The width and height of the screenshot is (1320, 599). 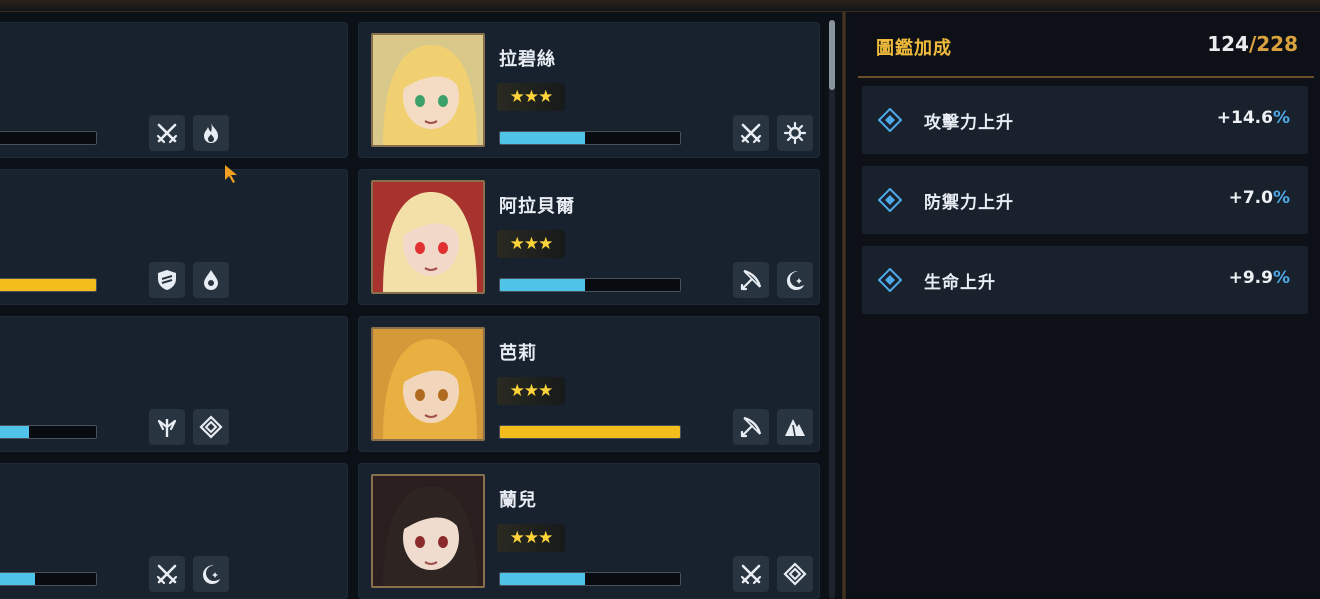 I want to click on stat-value: +14.6%, so click(x=1253, y=118).